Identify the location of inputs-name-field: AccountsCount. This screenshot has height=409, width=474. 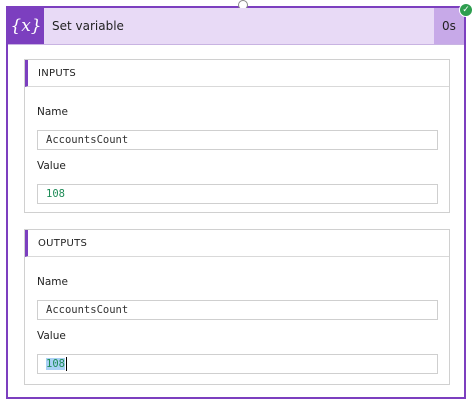
(237, 140).